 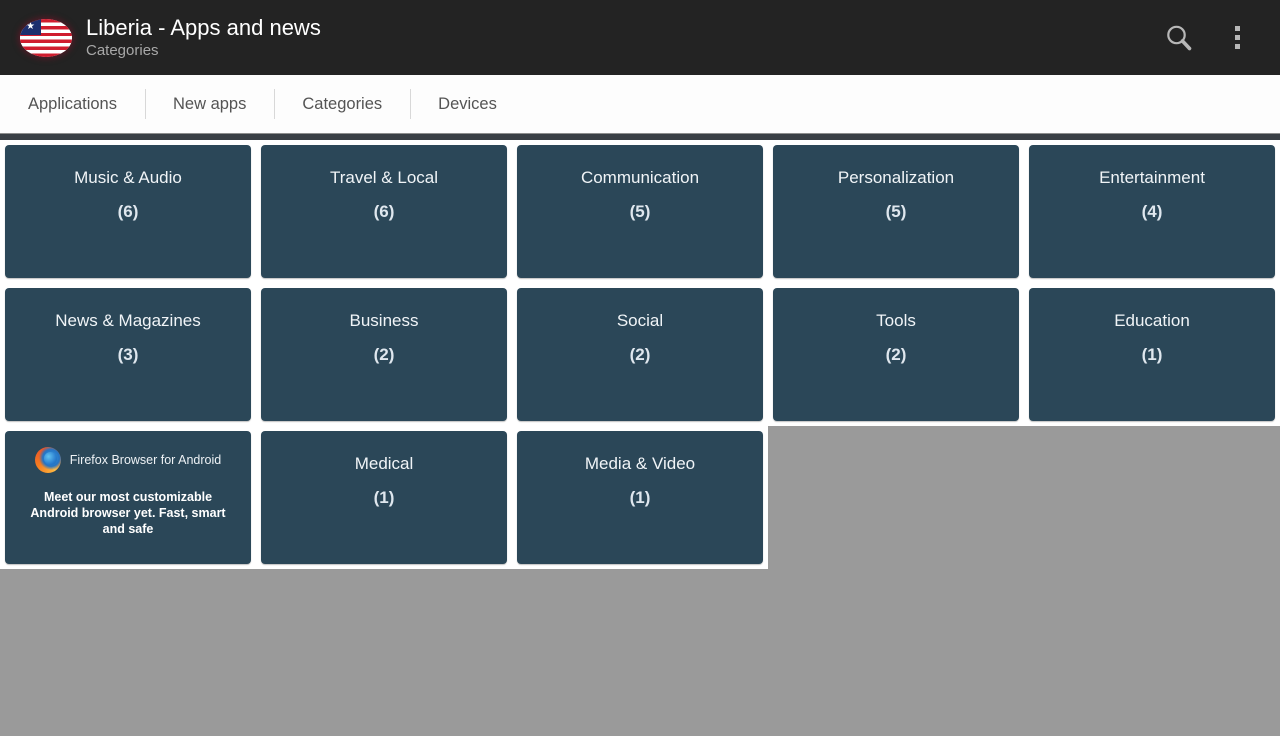 I want to click on header-actions, so click(x=1208, y=38).